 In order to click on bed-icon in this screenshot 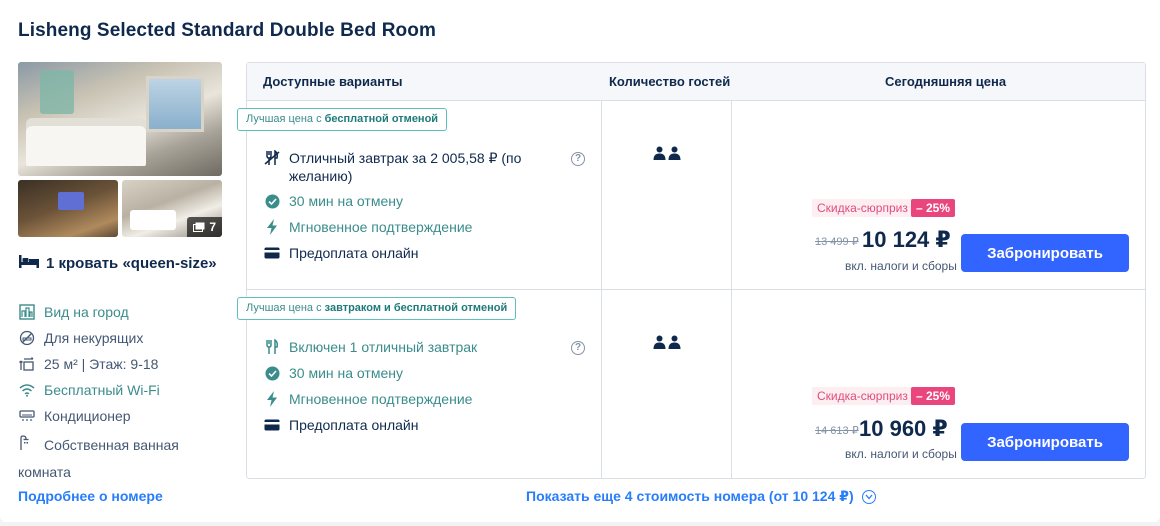, I will do `click(29, 264)`.